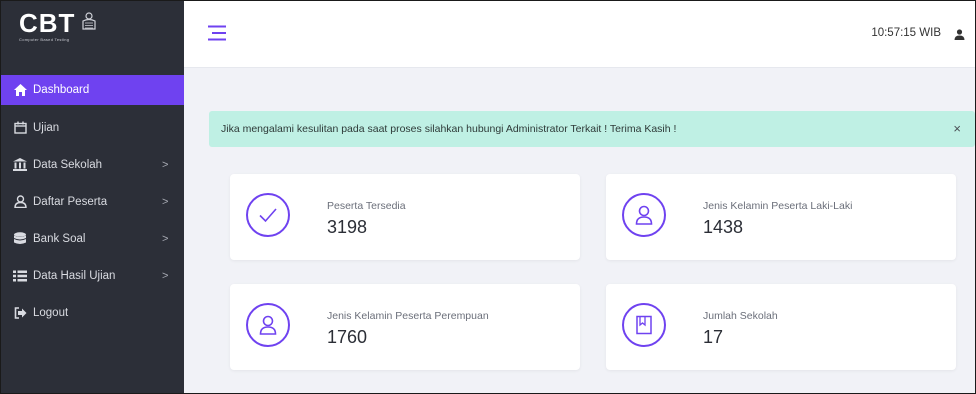 This screenshot has width=976, height=394. I want to click on user-menu-icon, so click(959, 36).